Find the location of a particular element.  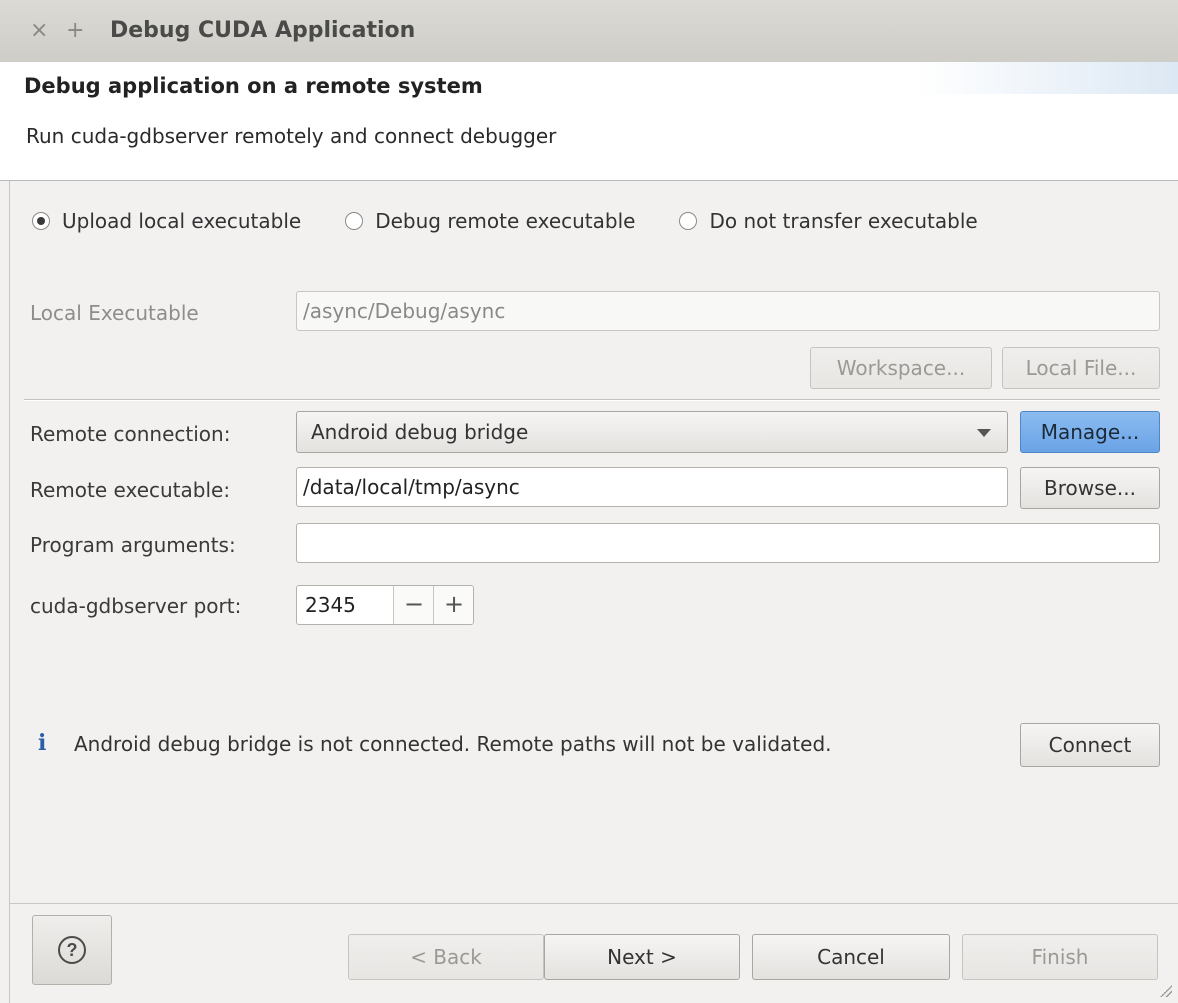

remote-connection-select: Android debug bridge is located at coordinates (652, 432).